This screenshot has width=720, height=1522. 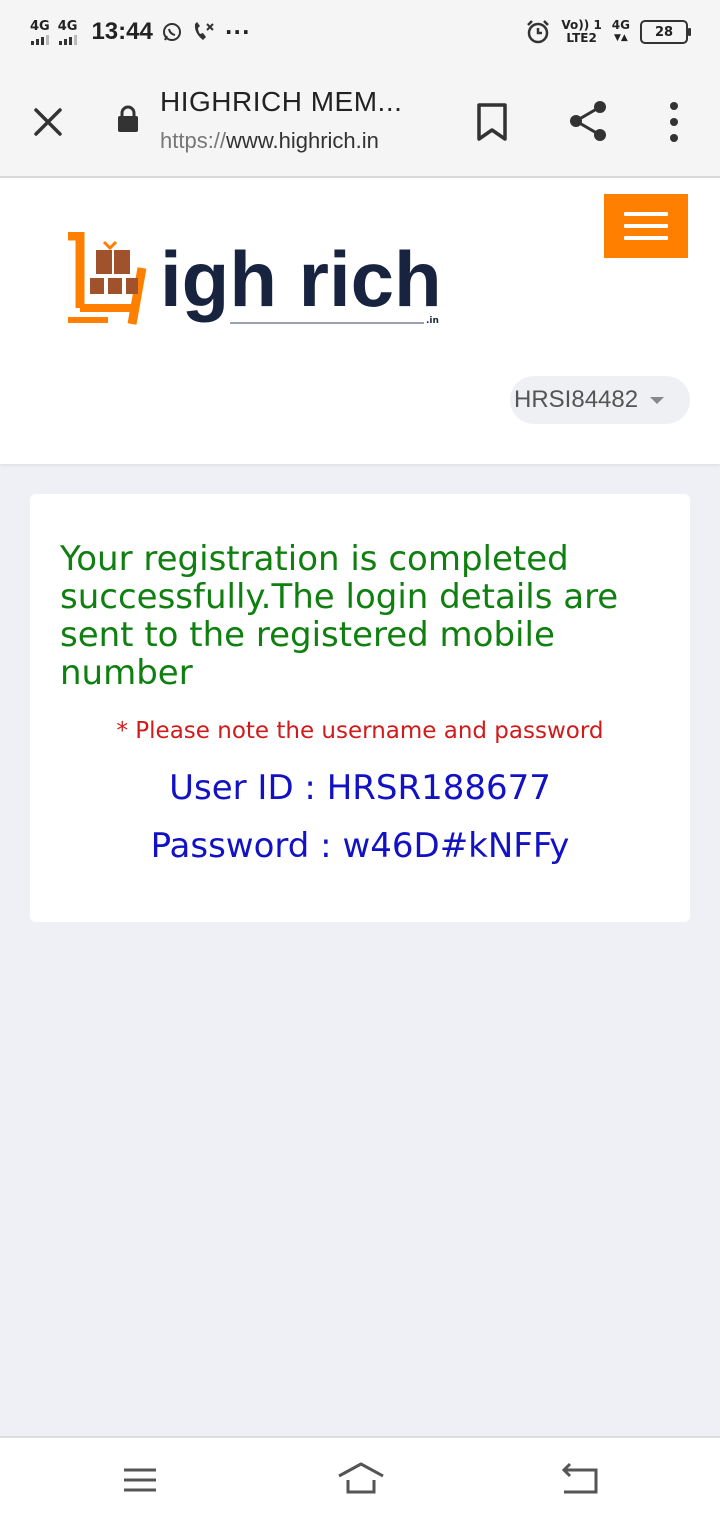 What do you see at coordinates (140, 1480) in the screenshot?
I see `recent-apps-icon` at bounding box center [140, 1480].